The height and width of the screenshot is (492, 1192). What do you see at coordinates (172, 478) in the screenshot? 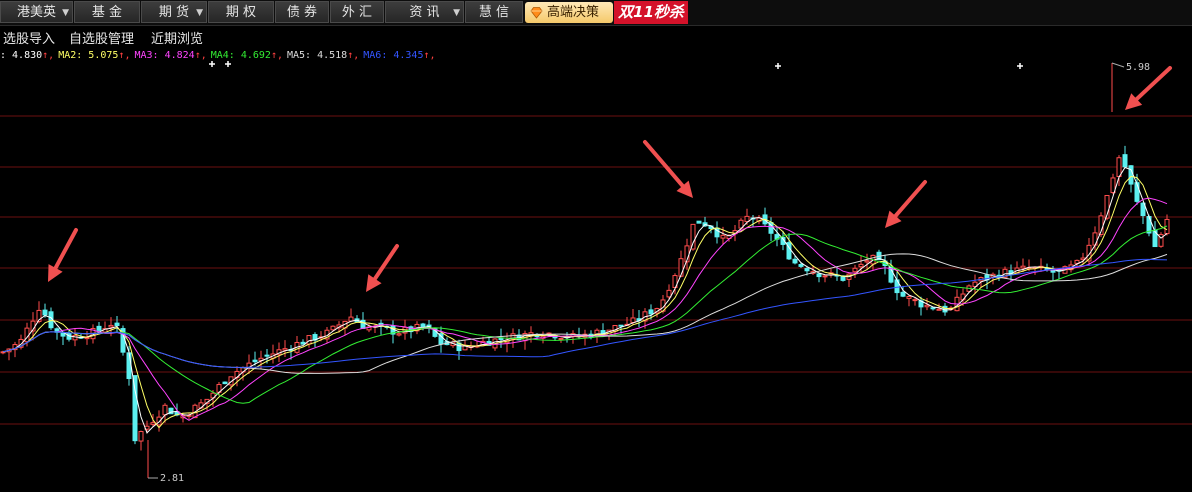
I see `low-price-label: 2.81` at bounding box center [172, 478].